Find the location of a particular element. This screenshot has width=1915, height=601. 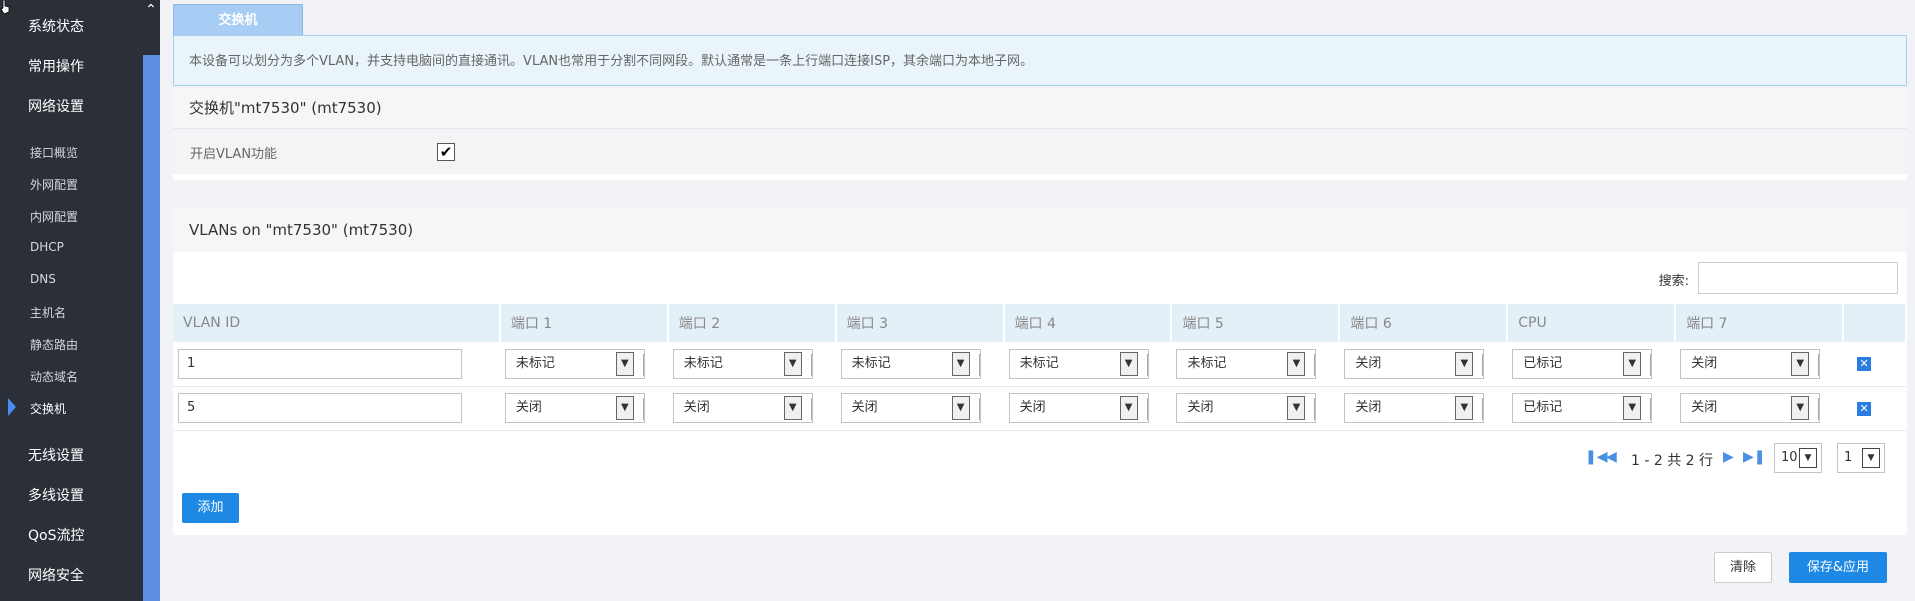

sidebar-item-system-status: 系统状态 is located at coordinates (56, 26).